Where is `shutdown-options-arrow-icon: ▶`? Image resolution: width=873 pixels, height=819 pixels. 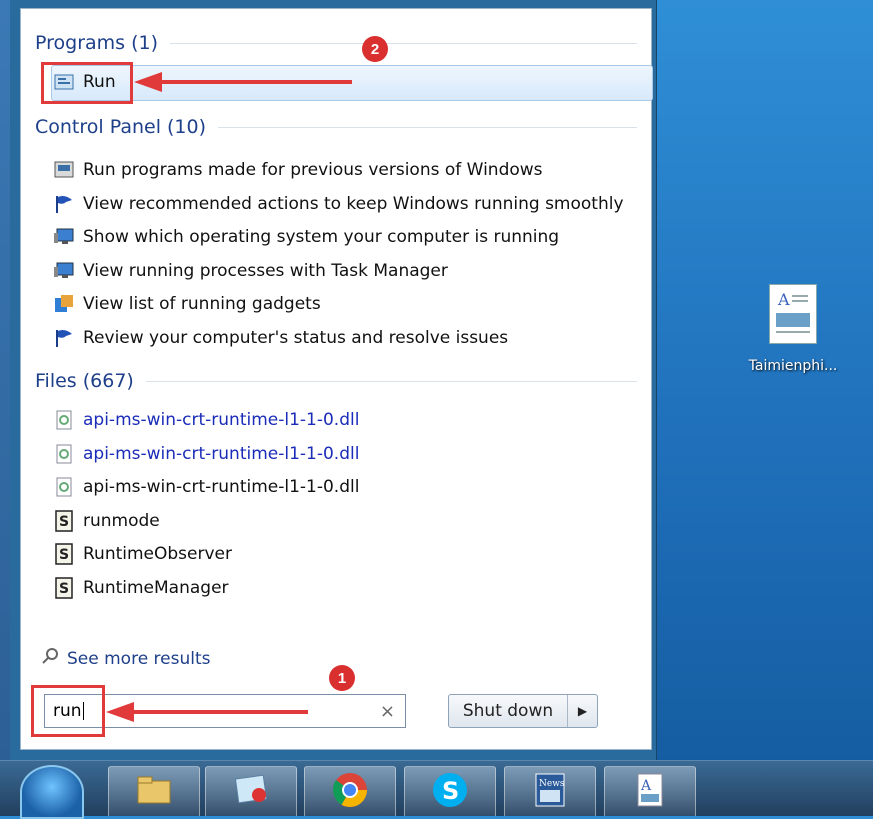
shutdown-options-arrow-icon: ▶ is located at coordinates (582, 711).